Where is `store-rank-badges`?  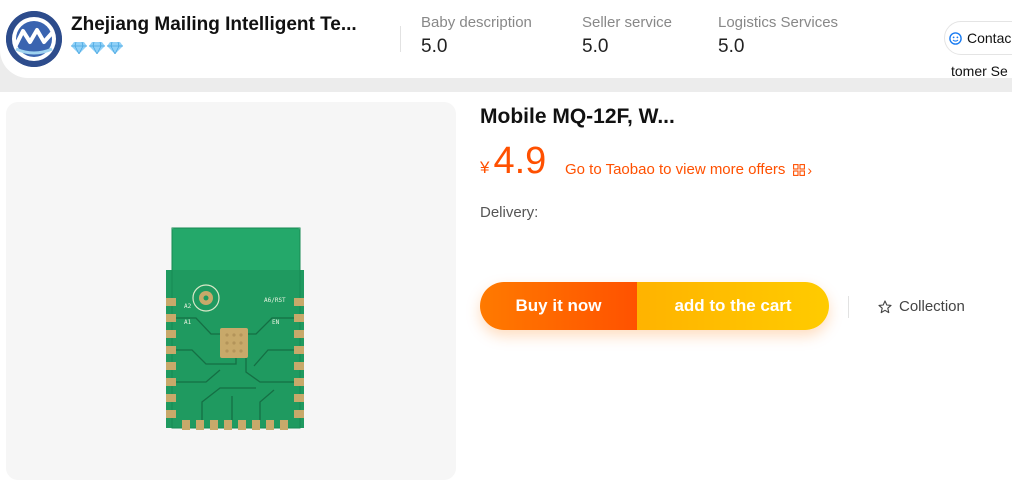
store-rank-badges is located at coordinates (97, 48).